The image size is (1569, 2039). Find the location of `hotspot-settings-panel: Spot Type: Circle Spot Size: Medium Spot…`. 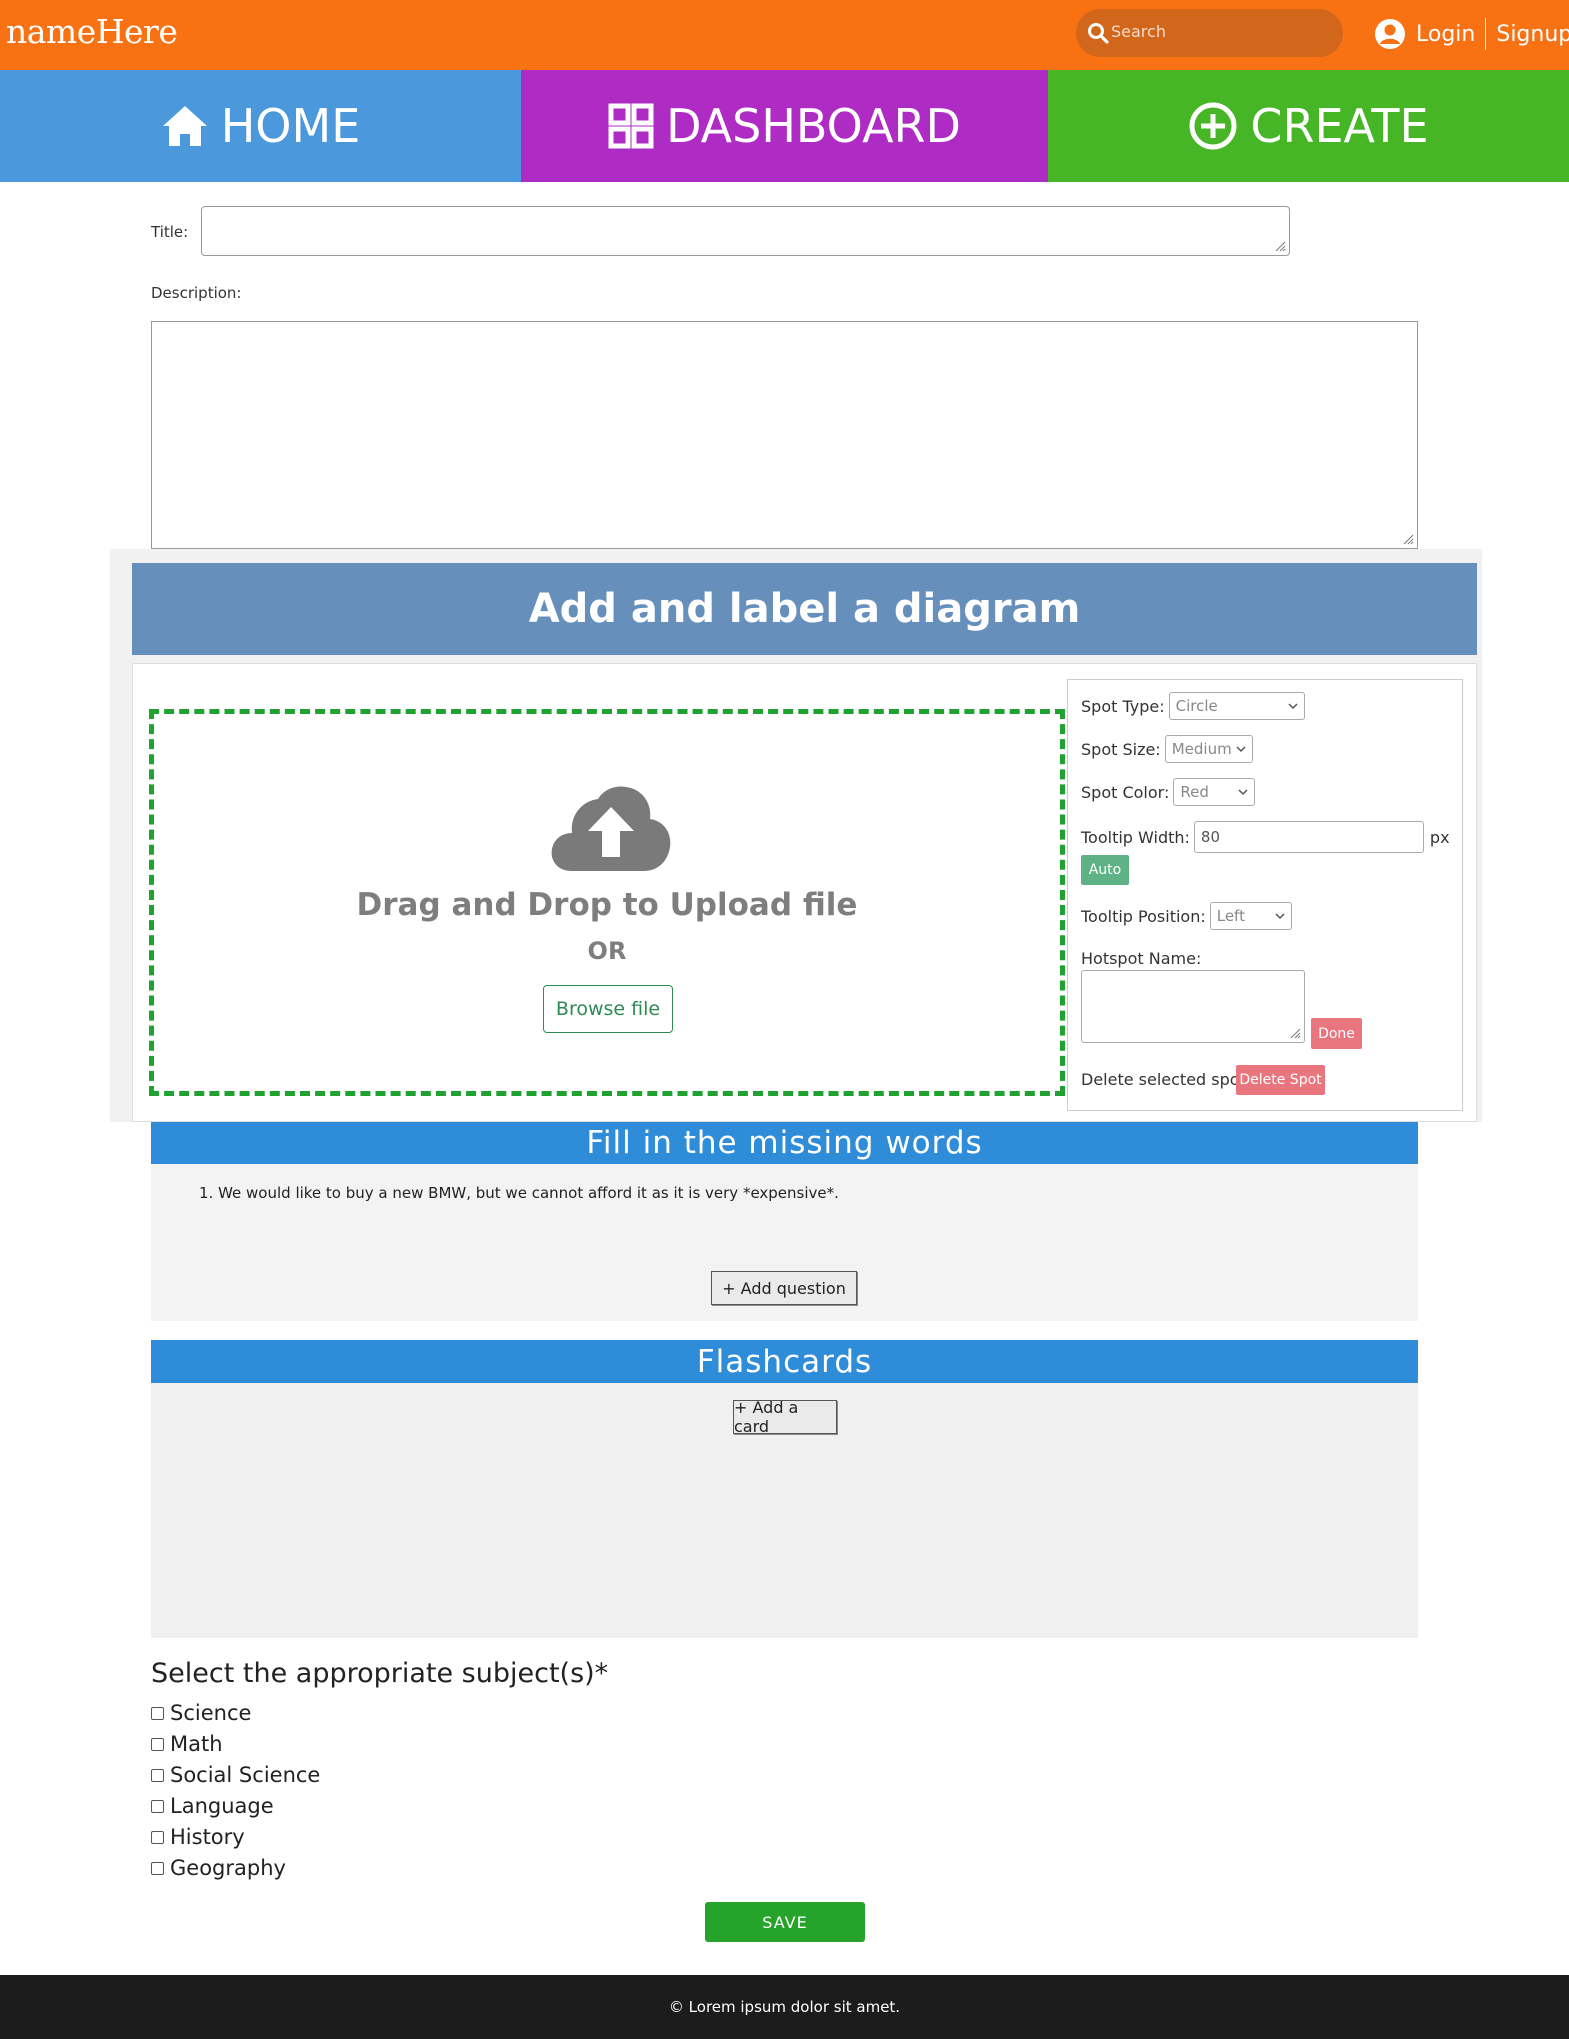

hotspot-settings-panel: Spot Type: Circle Spot Size: Medium Spot… is located at coordinates (1265, 895).